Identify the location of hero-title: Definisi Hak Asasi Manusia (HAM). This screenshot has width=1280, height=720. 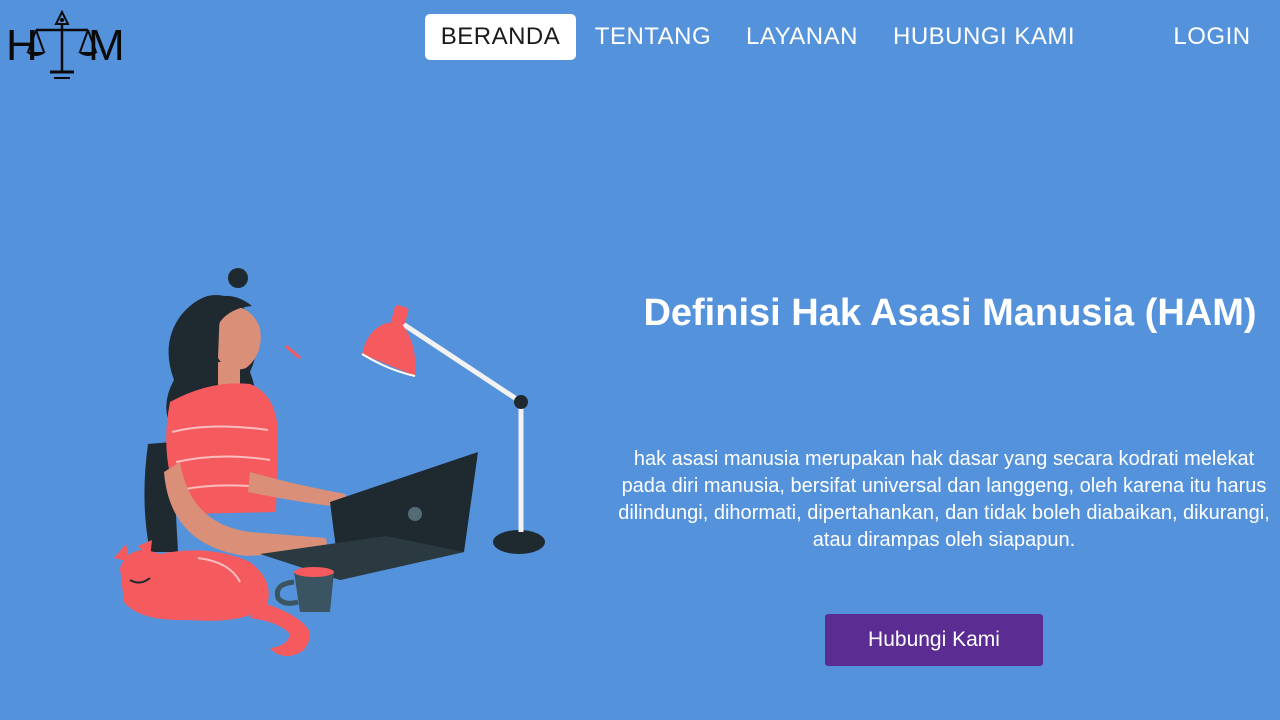
(950, 313).